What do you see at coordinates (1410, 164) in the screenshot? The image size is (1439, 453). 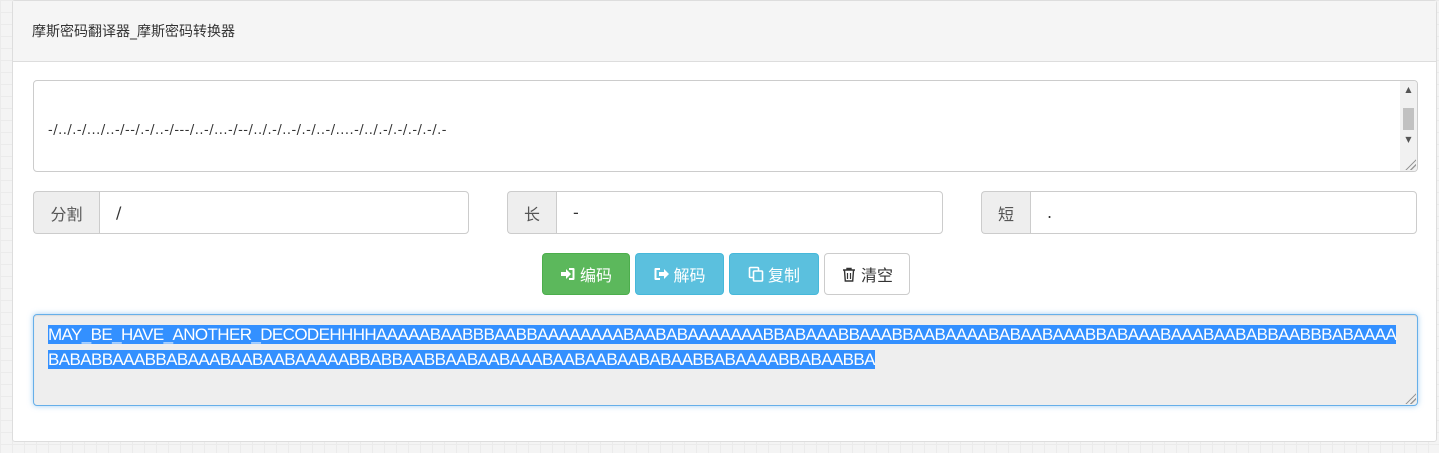 I see `resize-handle-icon` at bounding box center [1410, 164].